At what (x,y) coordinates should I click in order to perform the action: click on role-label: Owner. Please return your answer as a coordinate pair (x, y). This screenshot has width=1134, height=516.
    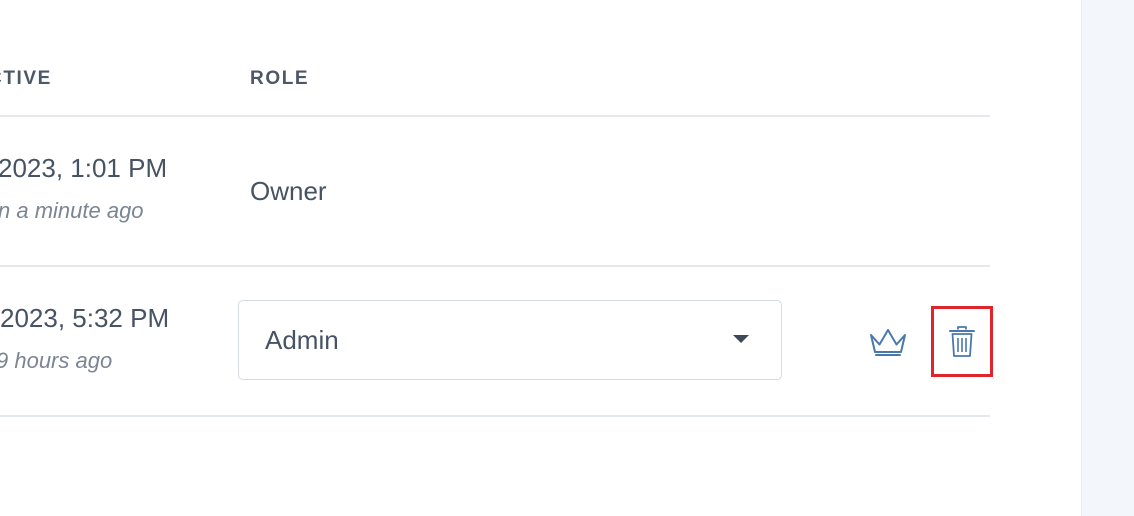
    Looking at the image, I should click on (288, 191).